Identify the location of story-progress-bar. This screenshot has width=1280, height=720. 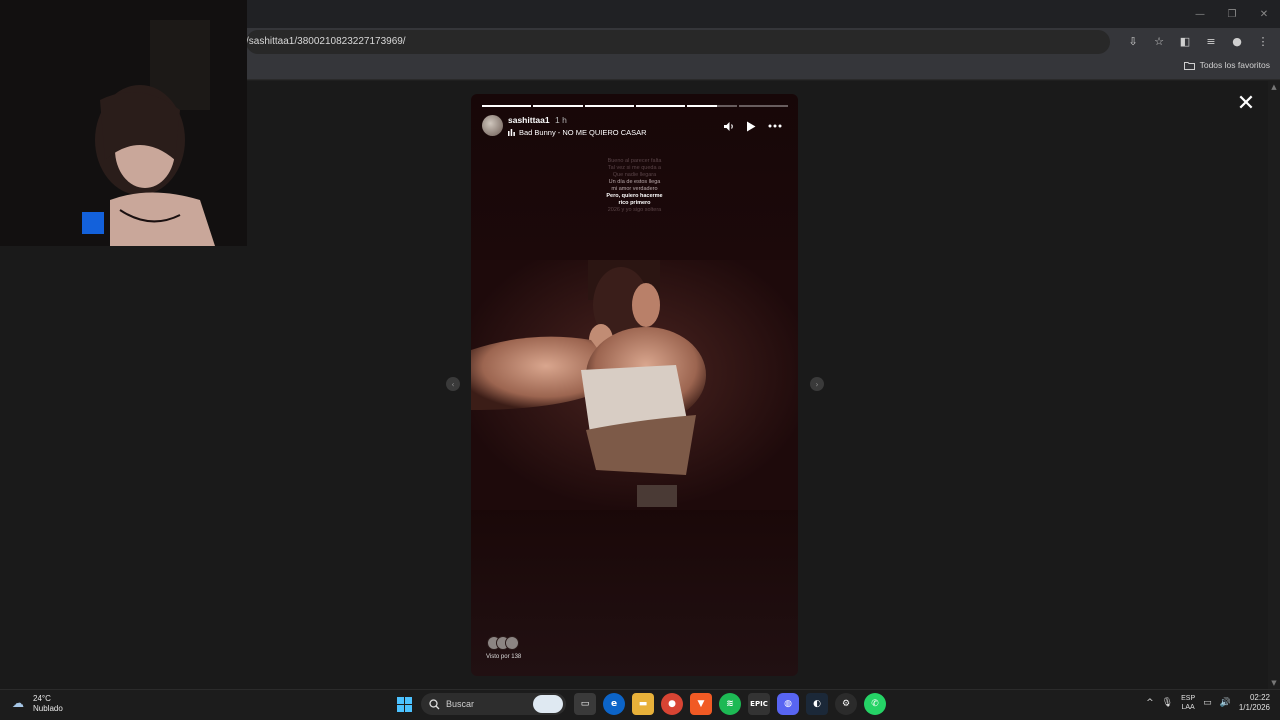
(635, 106).